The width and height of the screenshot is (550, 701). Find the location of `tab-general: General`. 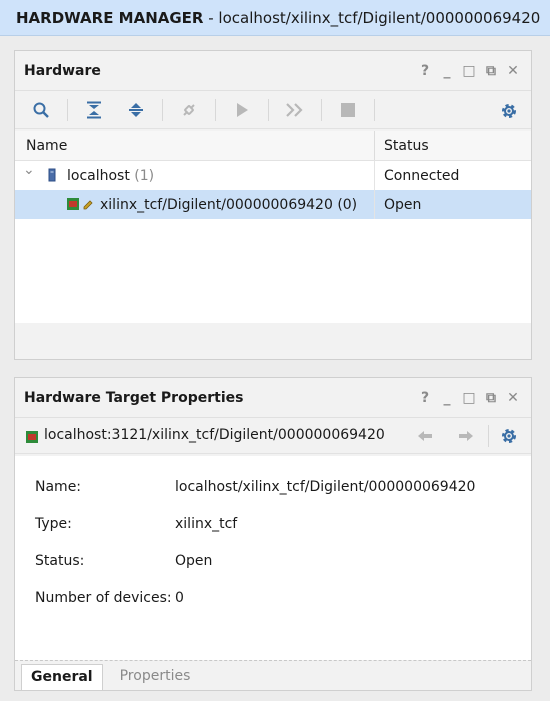

tab-general: General is located at coordinates (62, 677).